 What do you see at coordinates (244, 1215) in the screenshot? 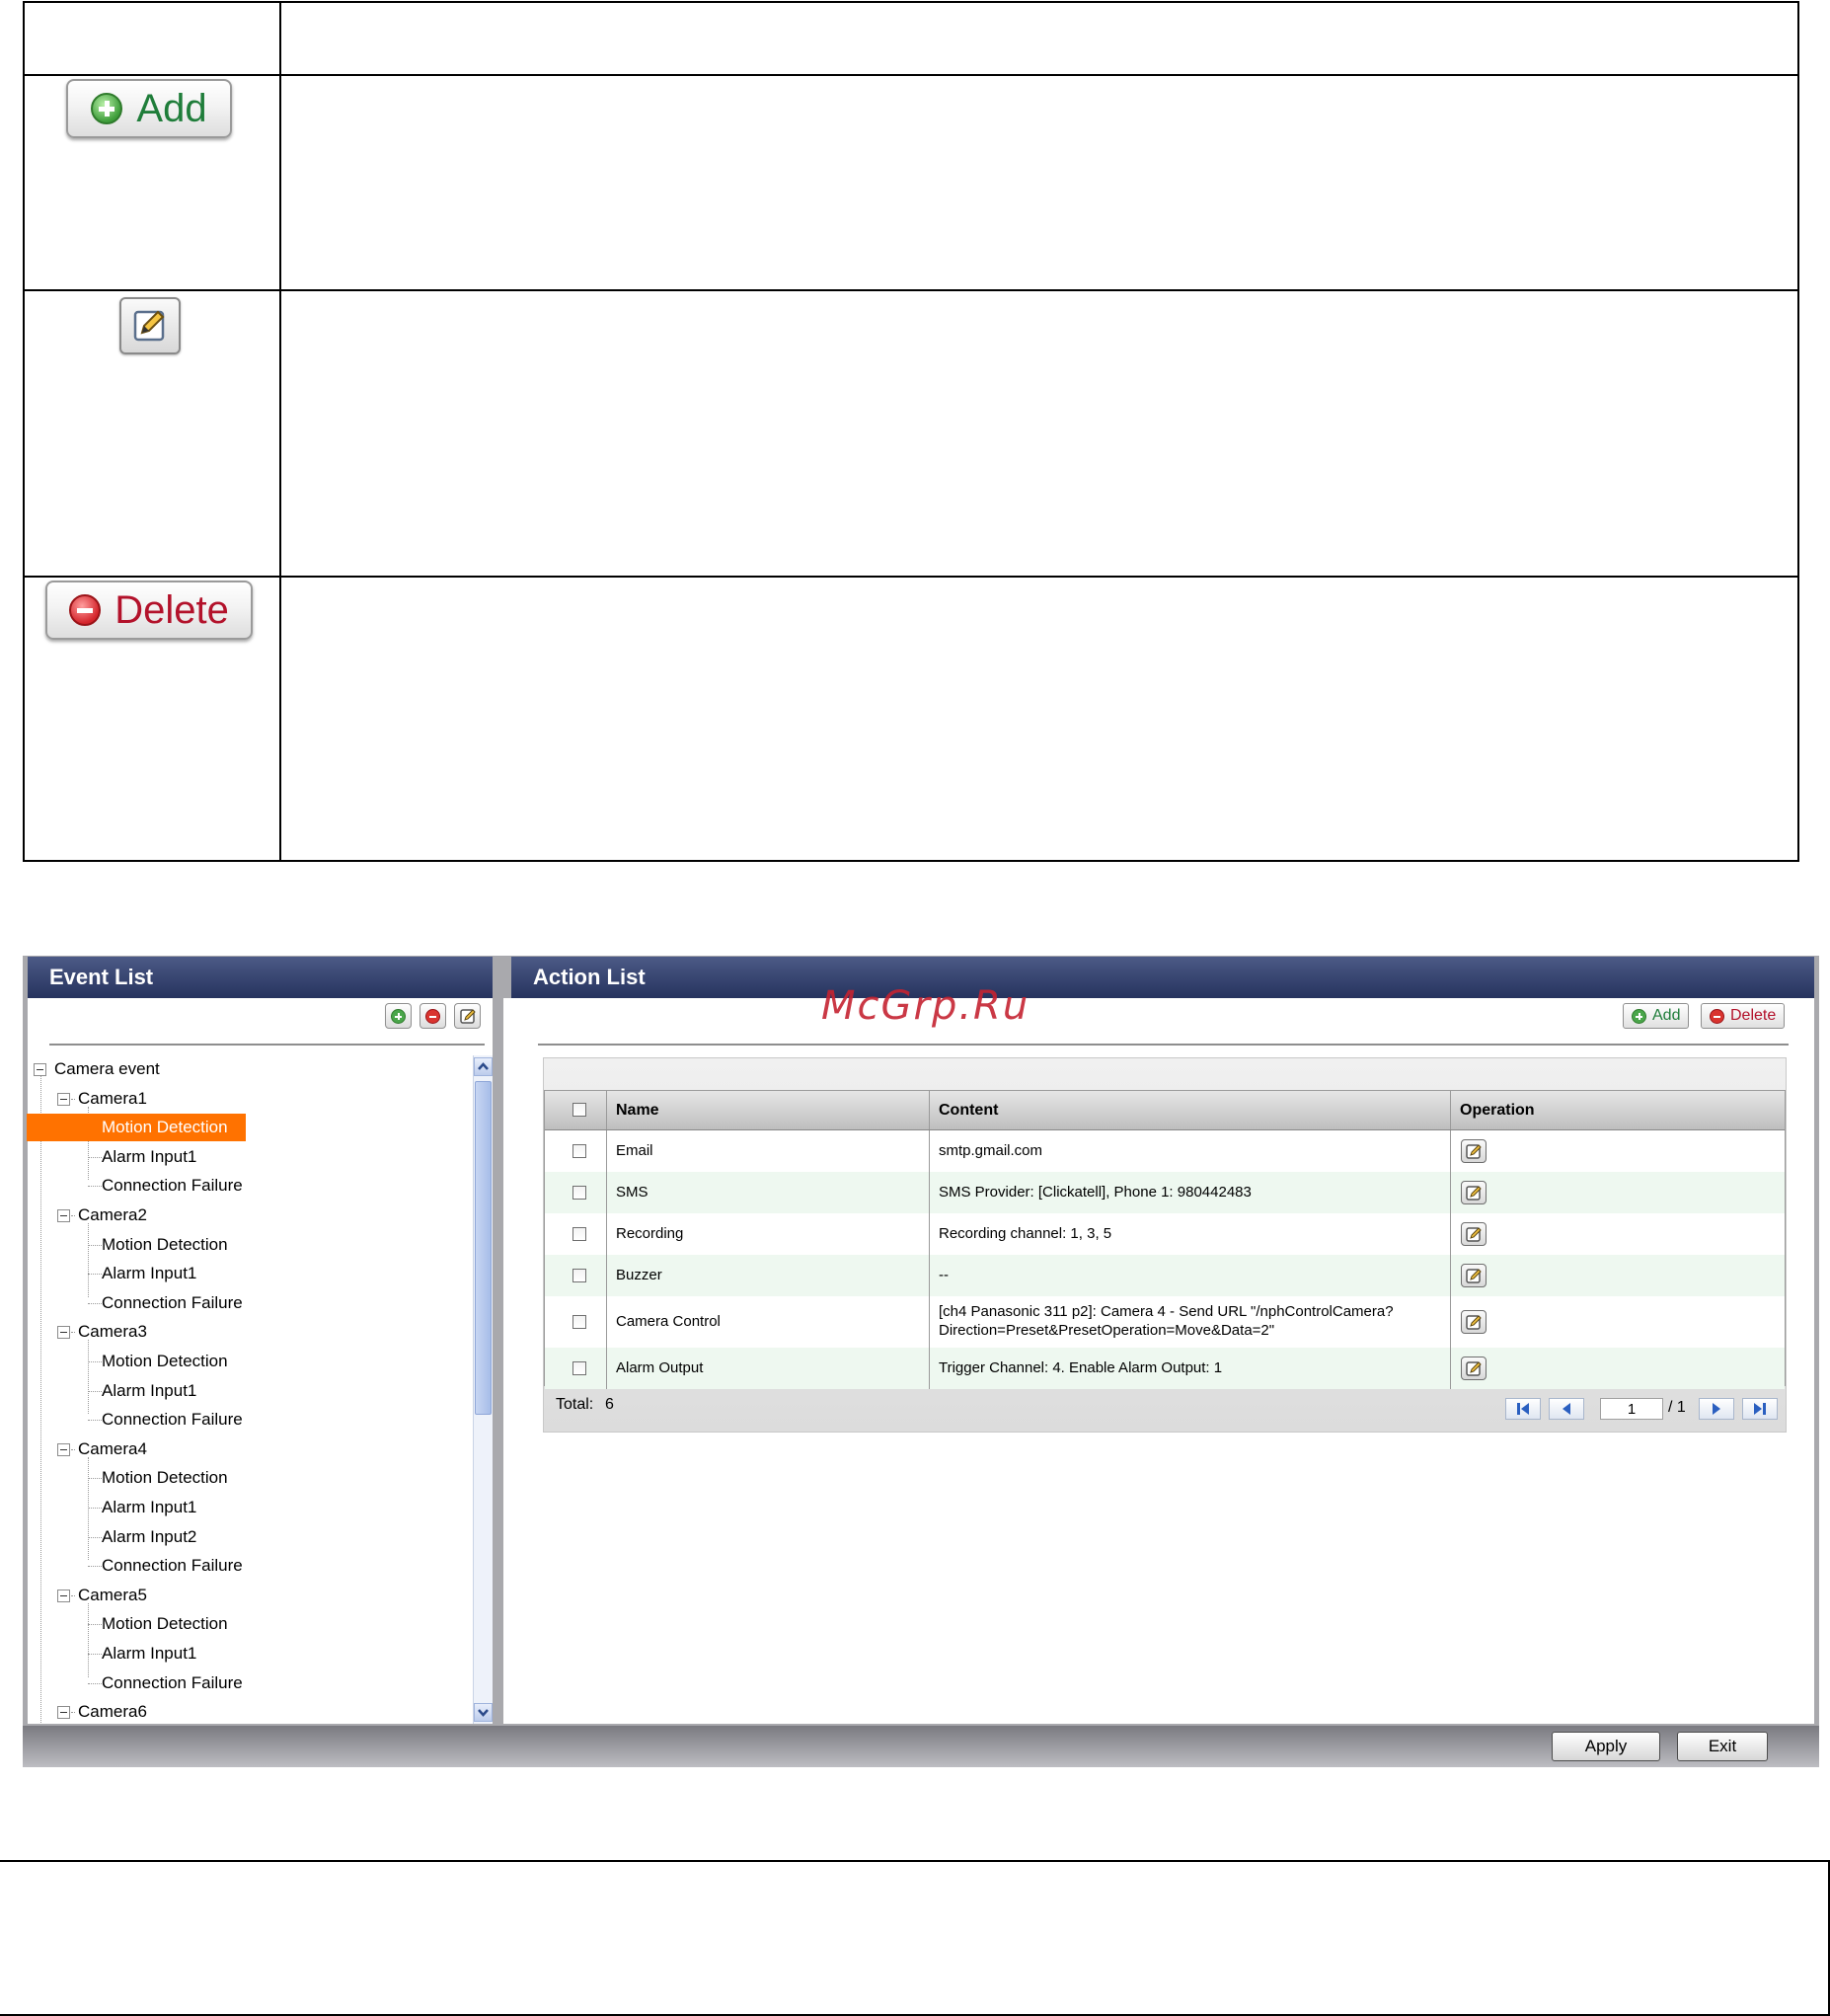
I see `tree-node-camera: Camera2` at bounding box center [244, 1215].